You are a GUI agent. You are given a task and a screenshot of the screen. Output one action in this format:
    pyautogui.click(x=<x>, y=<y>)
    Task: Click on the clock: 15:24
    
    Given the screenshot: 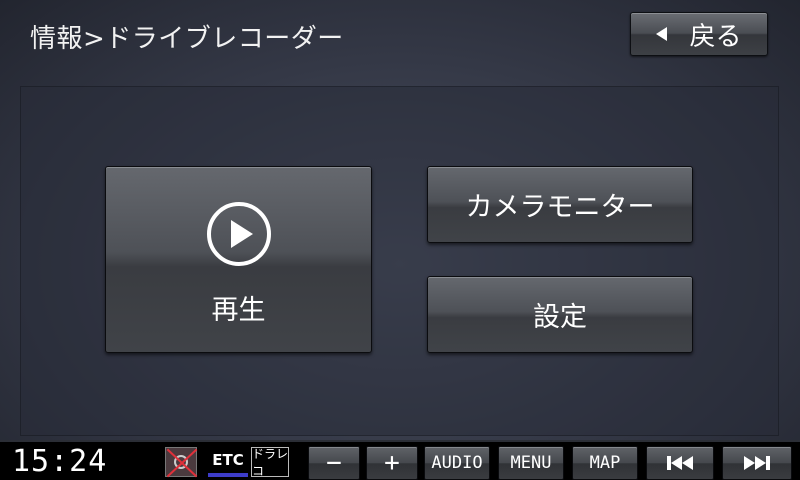 What is the action you would take?
    pyautogui.click(x=60, y=461)
    